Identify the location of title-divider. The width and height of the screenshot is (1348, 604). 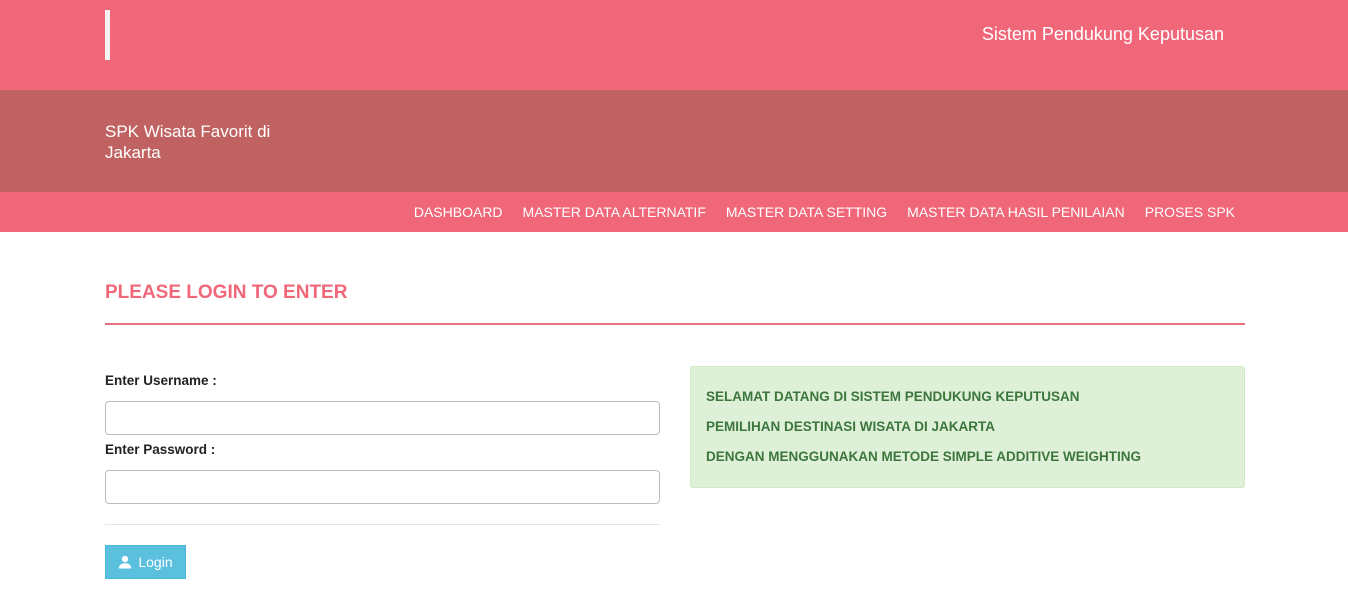
(675, 324).